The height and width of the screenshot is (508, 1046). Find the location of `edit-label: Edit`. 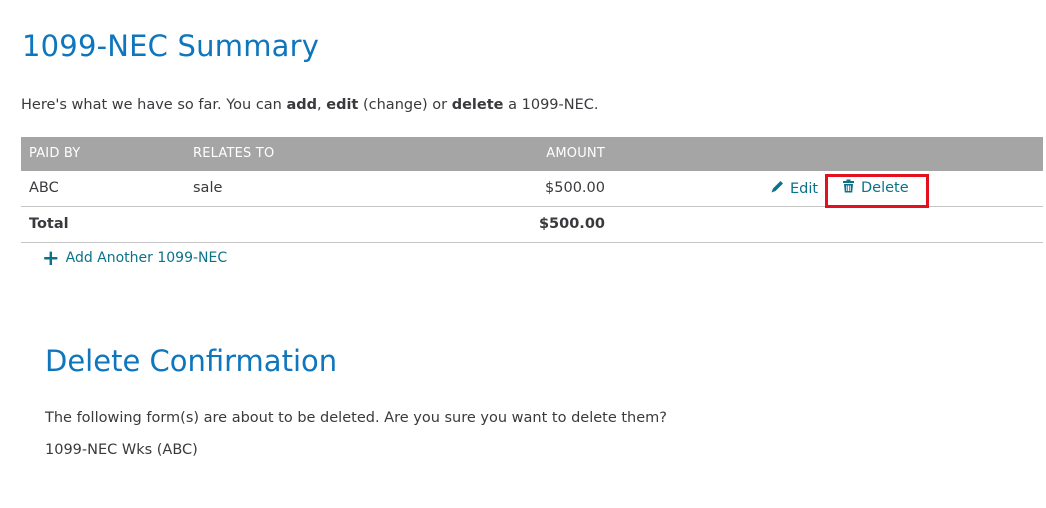

edit-label: Edit is located at coordinates (804, 188).